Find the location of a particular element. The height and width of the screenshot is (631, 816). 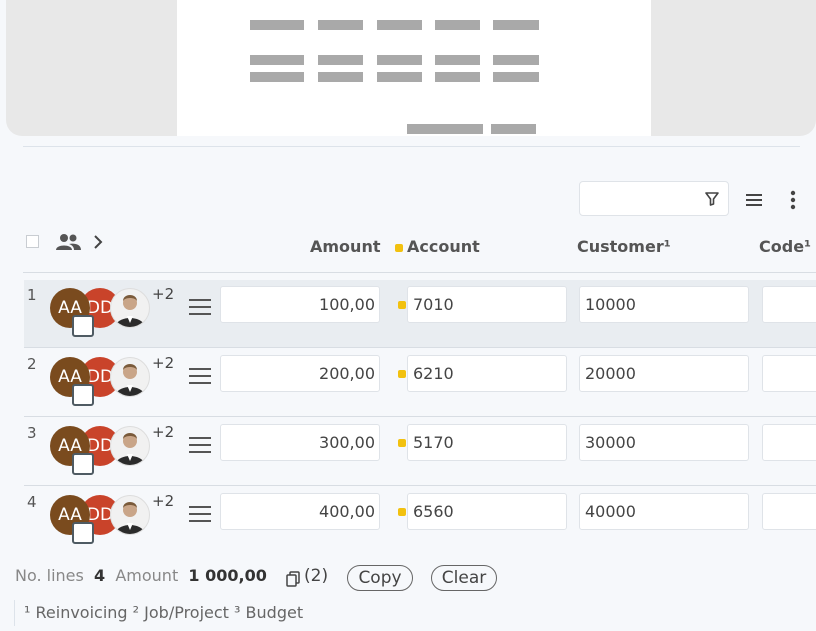

clear-button: Clear is located at coordinates (464, 578).